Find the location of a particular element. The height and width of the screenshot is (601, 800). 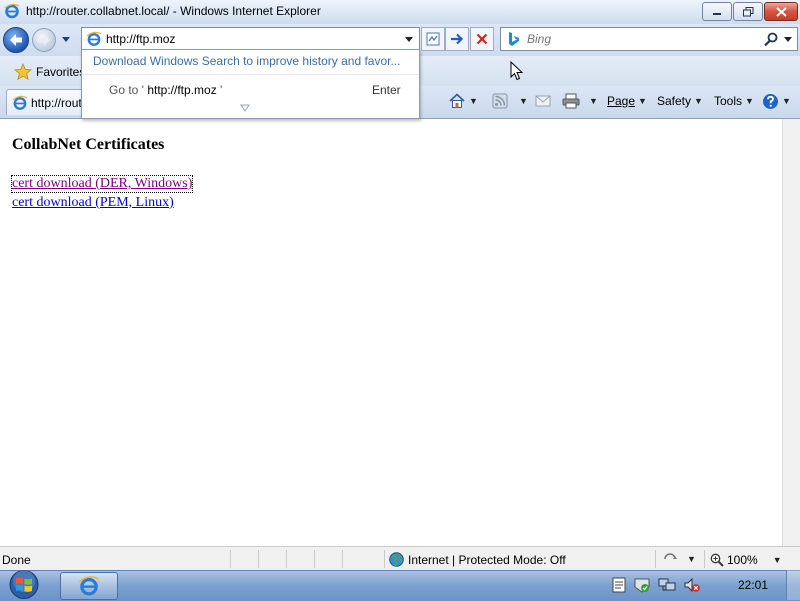

help-icon is located at coordinates (770, 101).